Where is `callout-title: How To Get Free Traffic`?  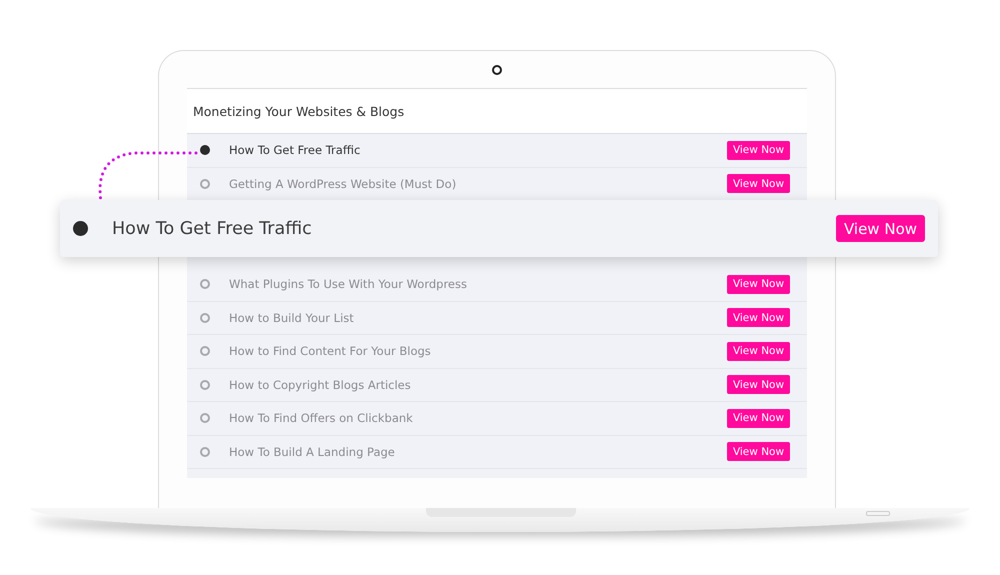
callout-title: How To Get Free Traffic is located at coordinates (212, 228).